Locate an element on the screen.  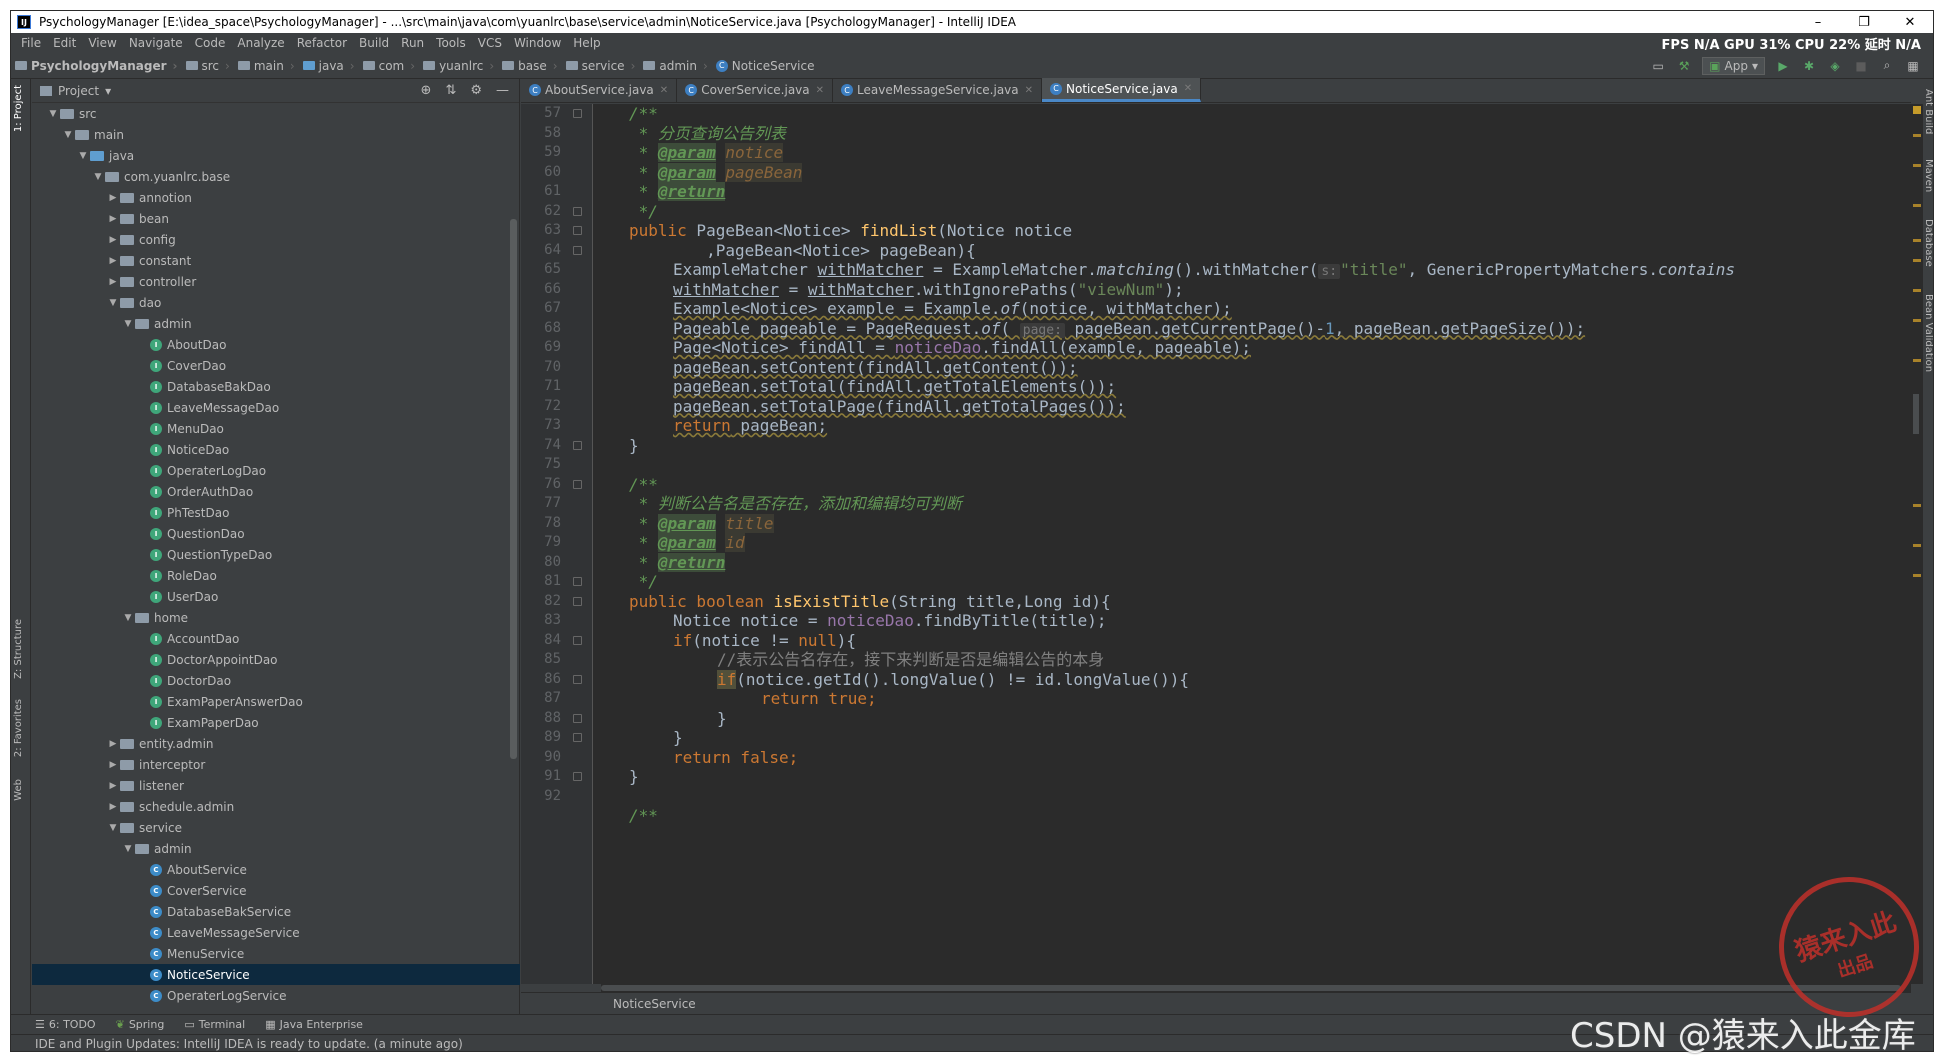
tree-item: I ExamPaperAnswerDao is located at coordinates (276, 701).